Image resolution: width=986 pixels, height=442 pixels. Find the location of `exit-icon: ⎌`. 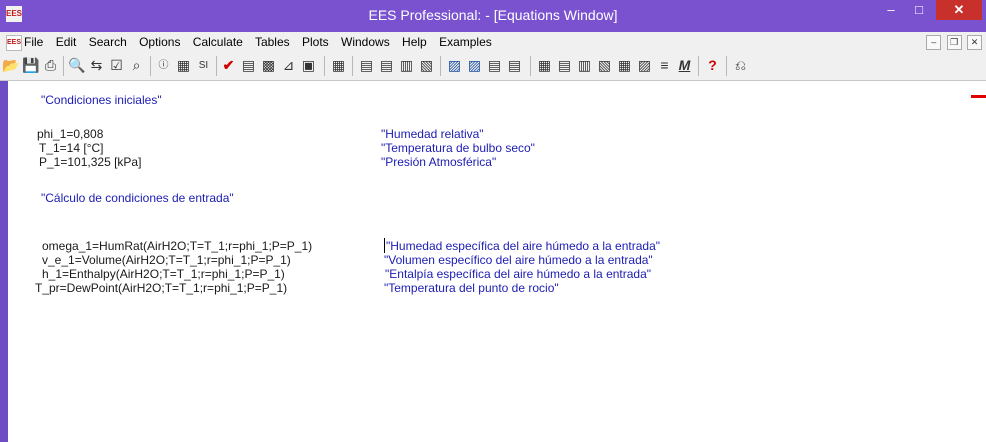

exit-icon: ⎌ is located at coordinates (740, 65).